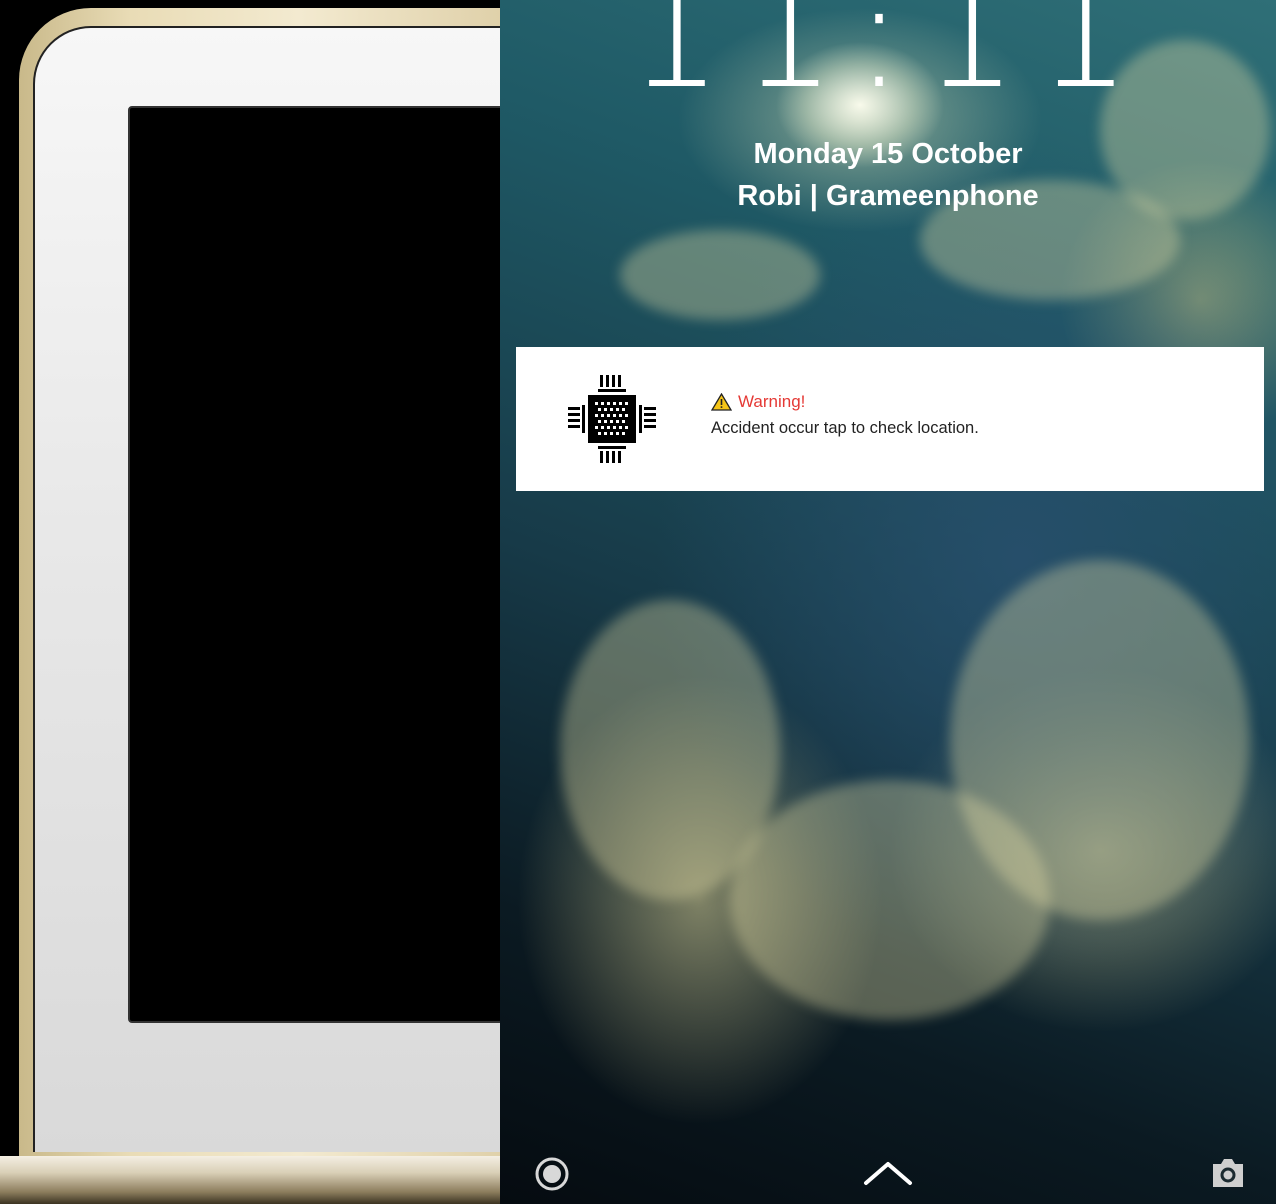  What do you see at coordinates (250, 1180) in the screenshot?
I see `device-base` at bounding box center [250, 1180].